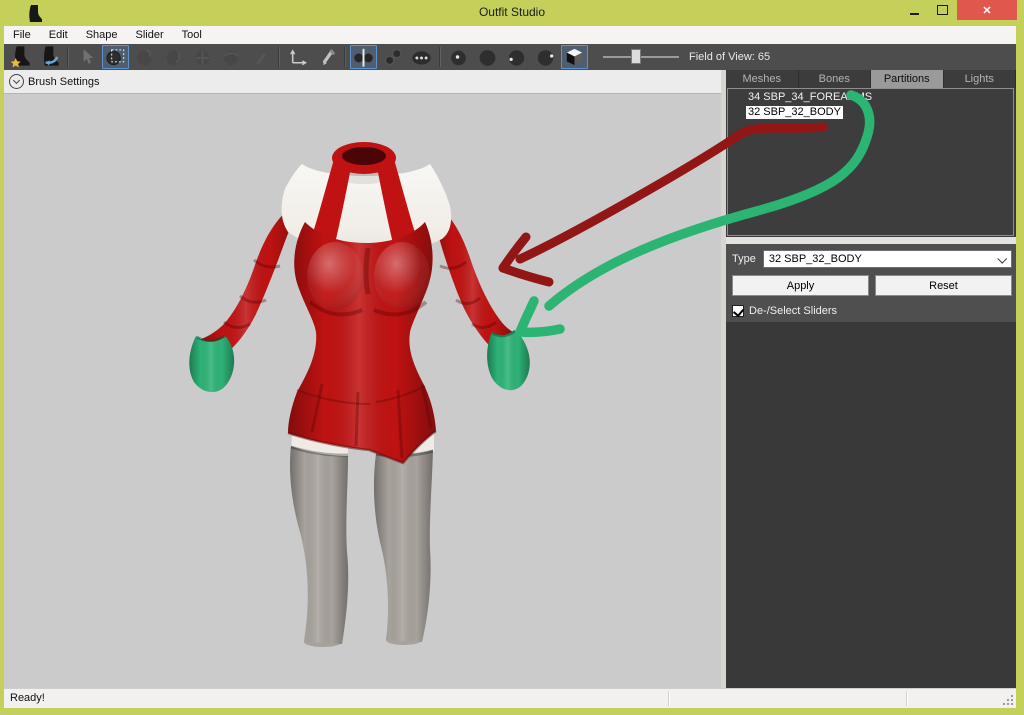 The image size is (1024, 715). Describe the element at coordinates (364, 156) in the screenshot. I see `neck-opening` at that location.